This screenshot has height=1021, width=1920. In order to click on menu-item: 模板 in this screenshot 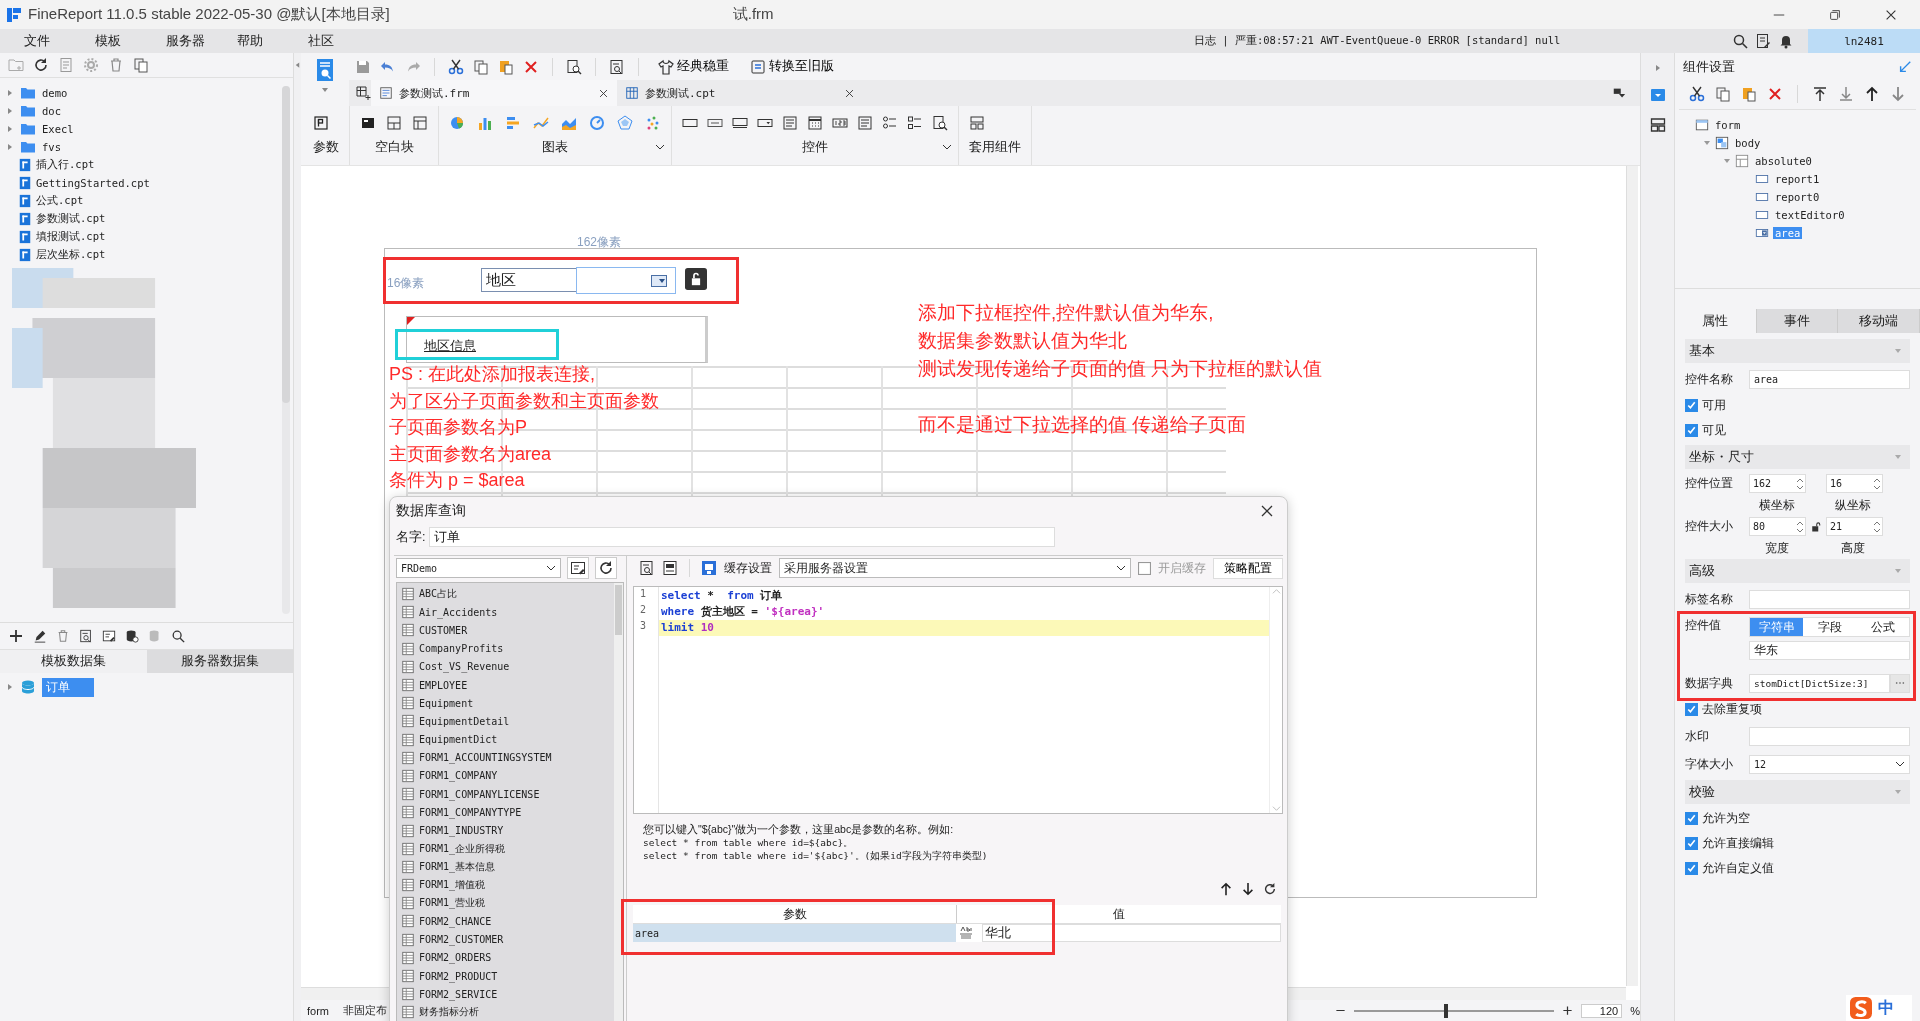, I will do `click(124, 41)`.